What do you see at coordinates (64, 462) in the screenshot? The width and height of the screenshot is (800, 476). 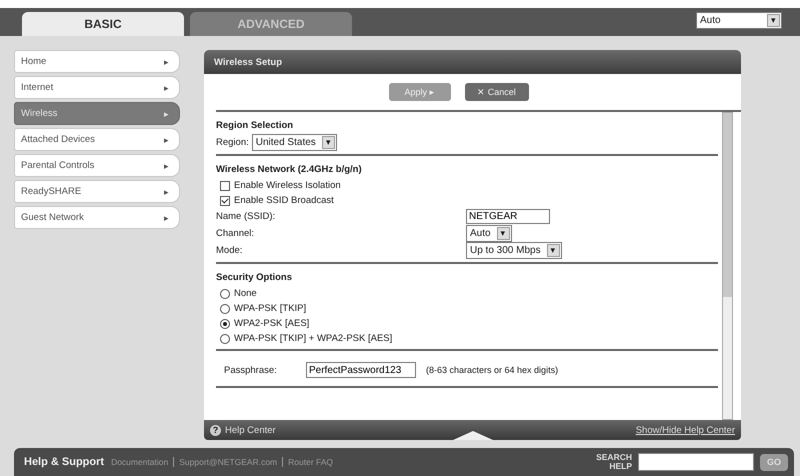 I see `footer-title: Help & Support` at bounding box center [64, 462].